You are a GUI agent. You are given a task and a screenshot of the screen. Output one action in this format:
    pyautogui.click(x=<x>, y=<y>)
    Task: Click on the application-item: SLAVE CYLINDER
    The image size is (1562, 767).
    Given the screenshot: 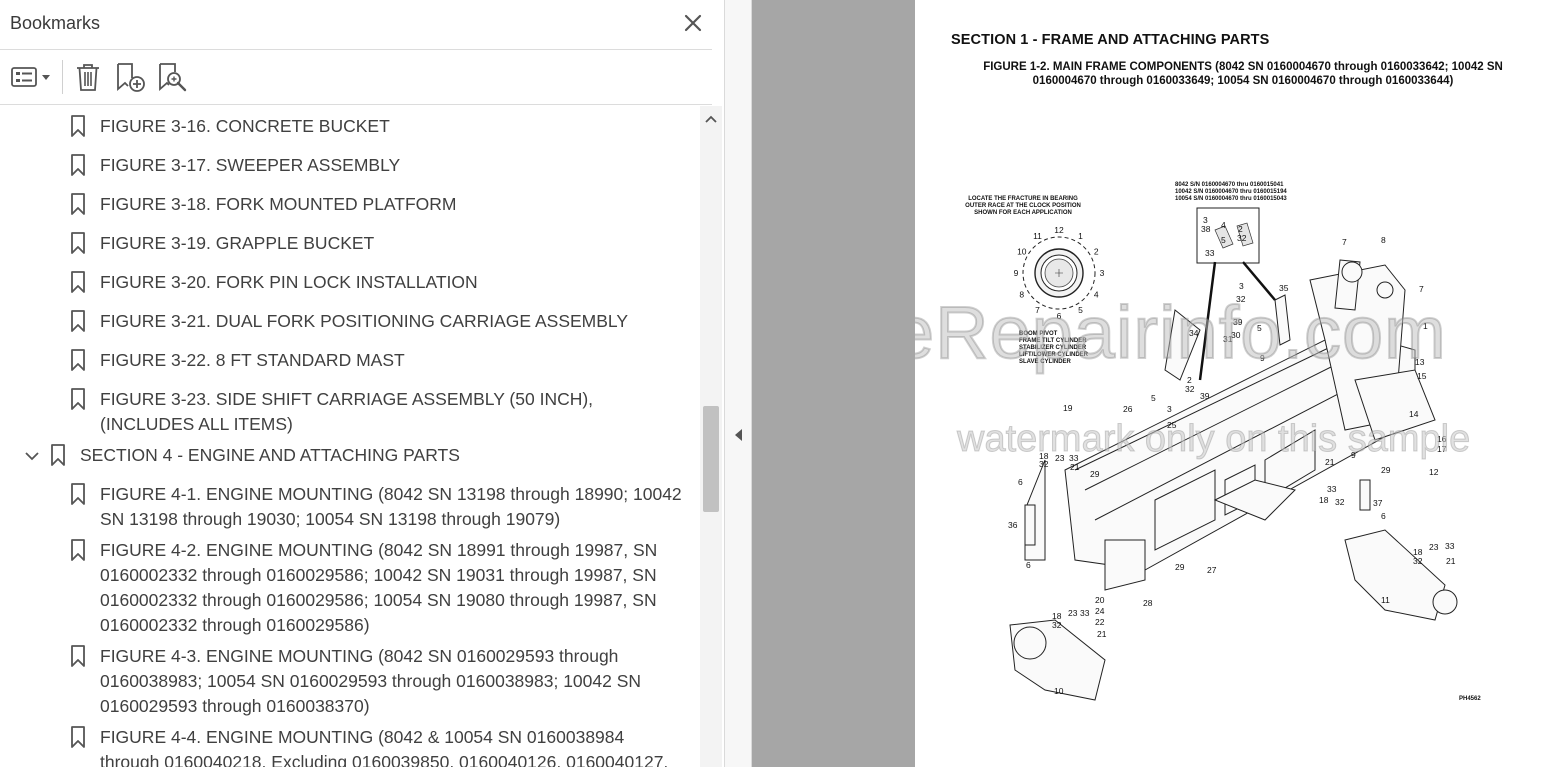 What is the action you would take?
    pyautogui.click(x=1045, y=362)
    